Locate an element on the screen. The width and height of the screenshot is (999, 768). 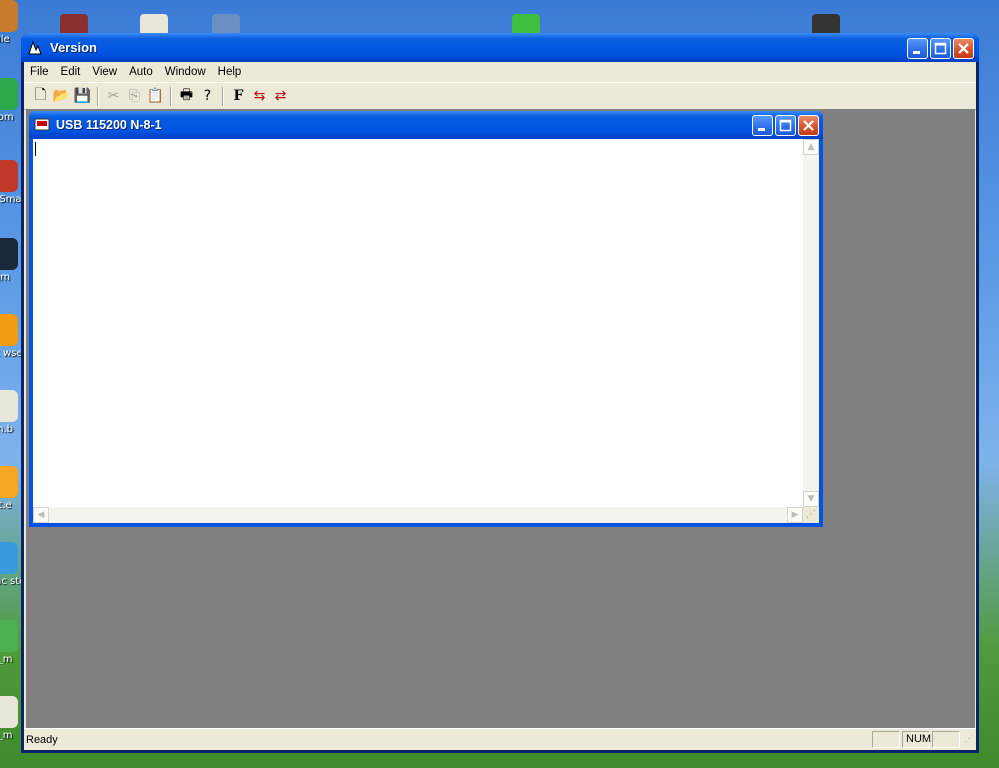
status-pane-caps is located at coordinates (886, 739).